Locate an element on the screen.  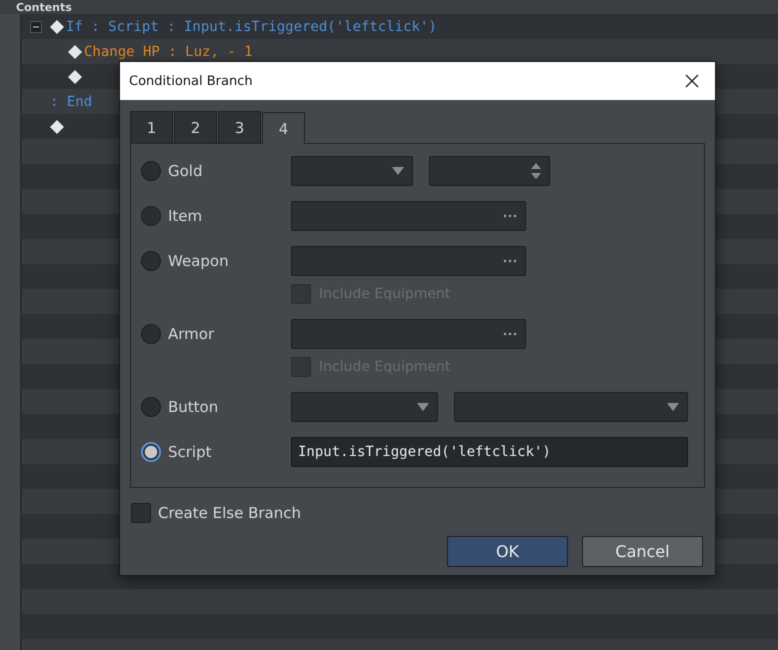
close-icon is located at coordinates (692, 81).